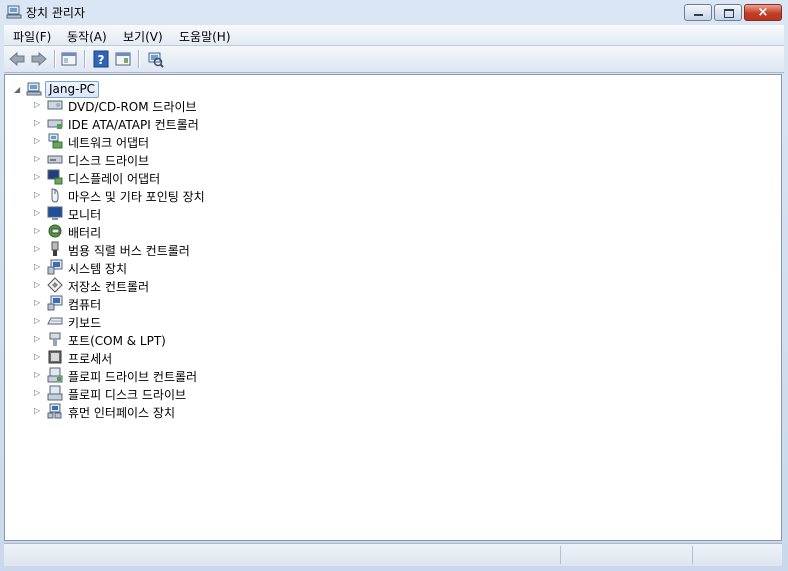 The height and width of the screenshot is (571, 788). What do you see at coordinates (114, 178) in the screenshot?
I see `tree-item-label: 디스플레이 어댑터` at bounding box center [114, 178].